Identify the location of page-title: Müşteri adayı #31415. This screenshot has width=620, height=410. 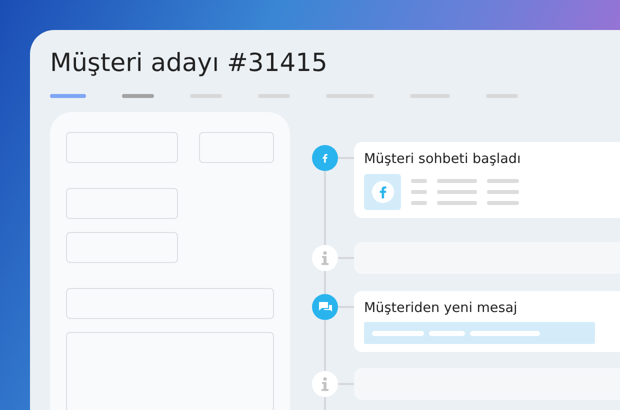
(189, 62).